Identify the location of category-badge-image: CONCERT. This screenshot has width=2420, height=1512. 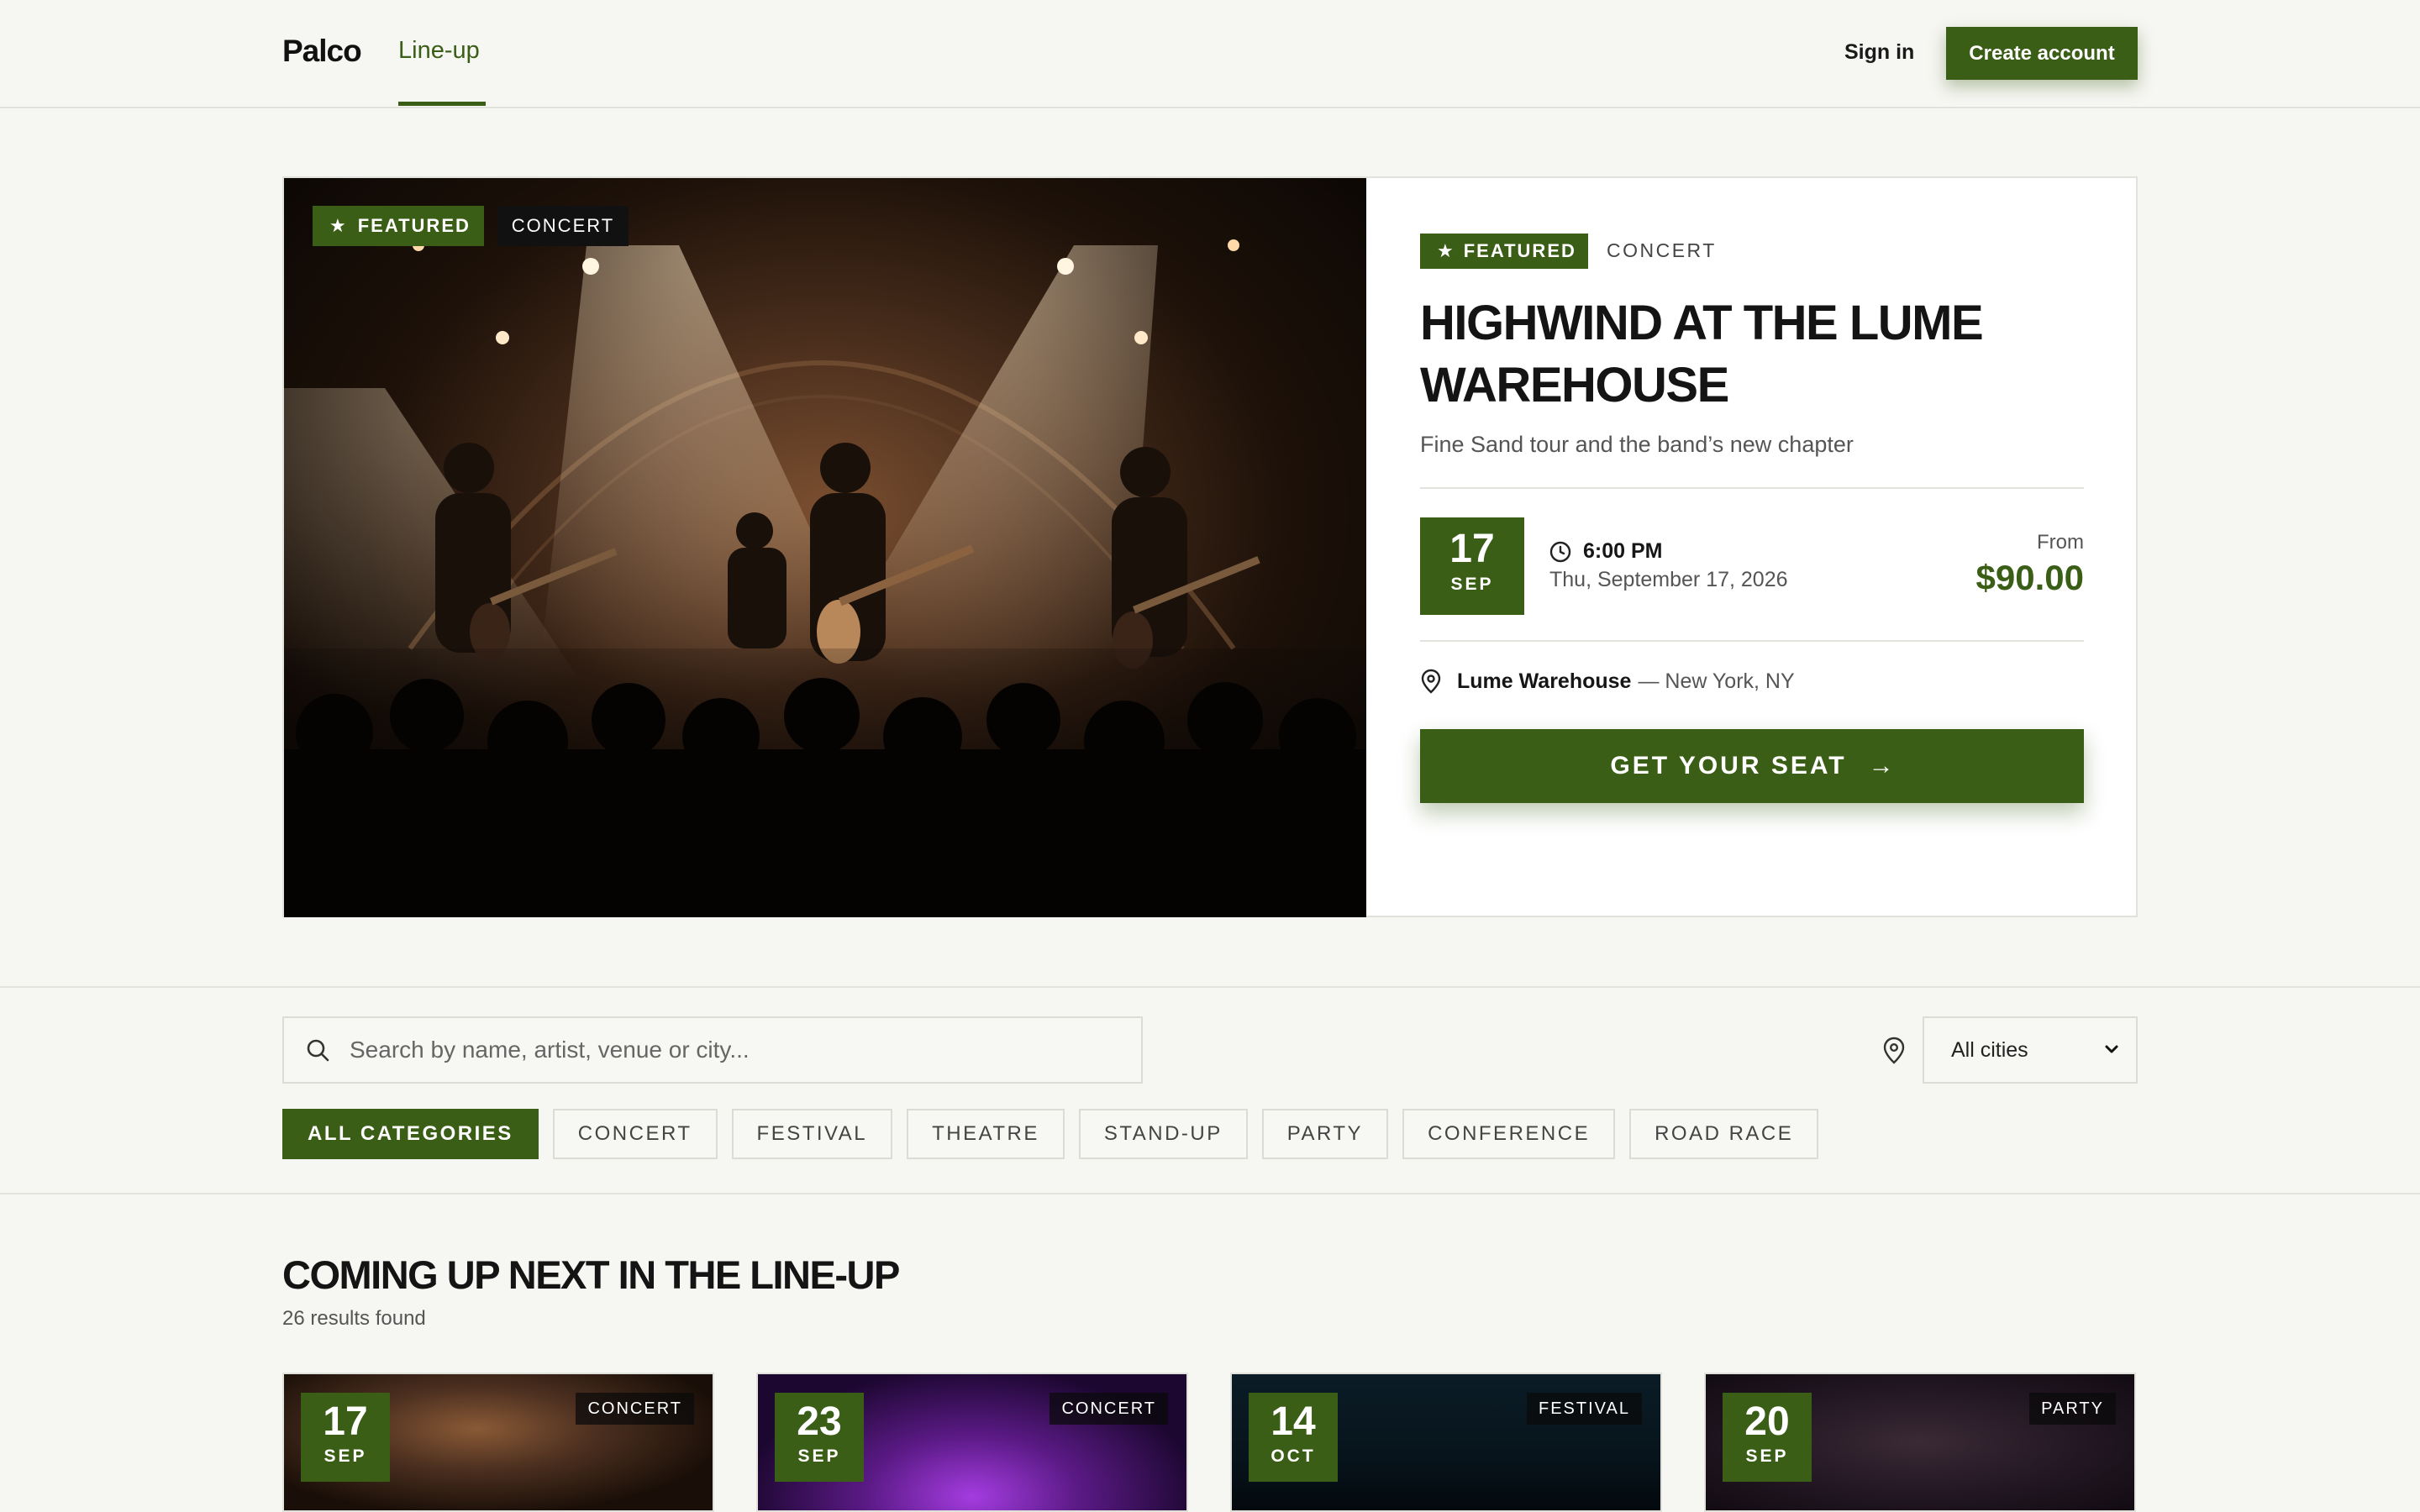
(563, 226).